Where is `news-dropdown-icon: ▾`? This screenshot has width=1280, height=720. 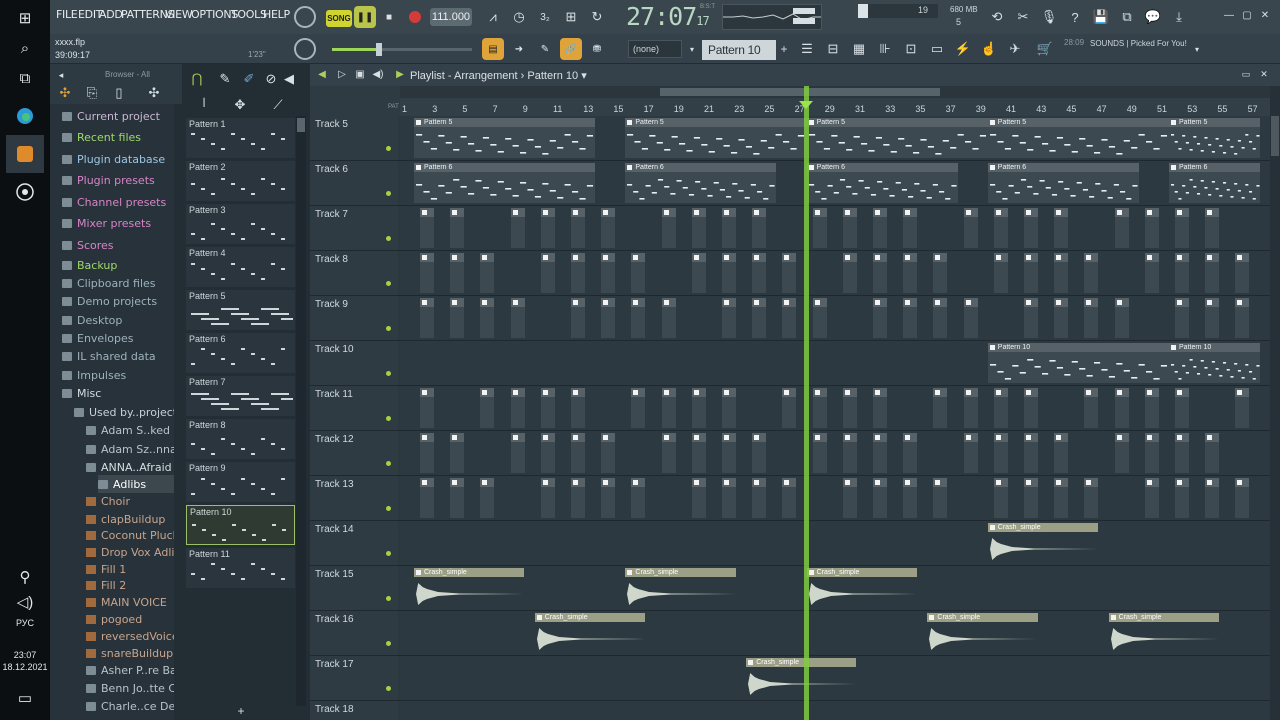
news-dropdown-icon: ▾ is located at coordinates (1197, 49).